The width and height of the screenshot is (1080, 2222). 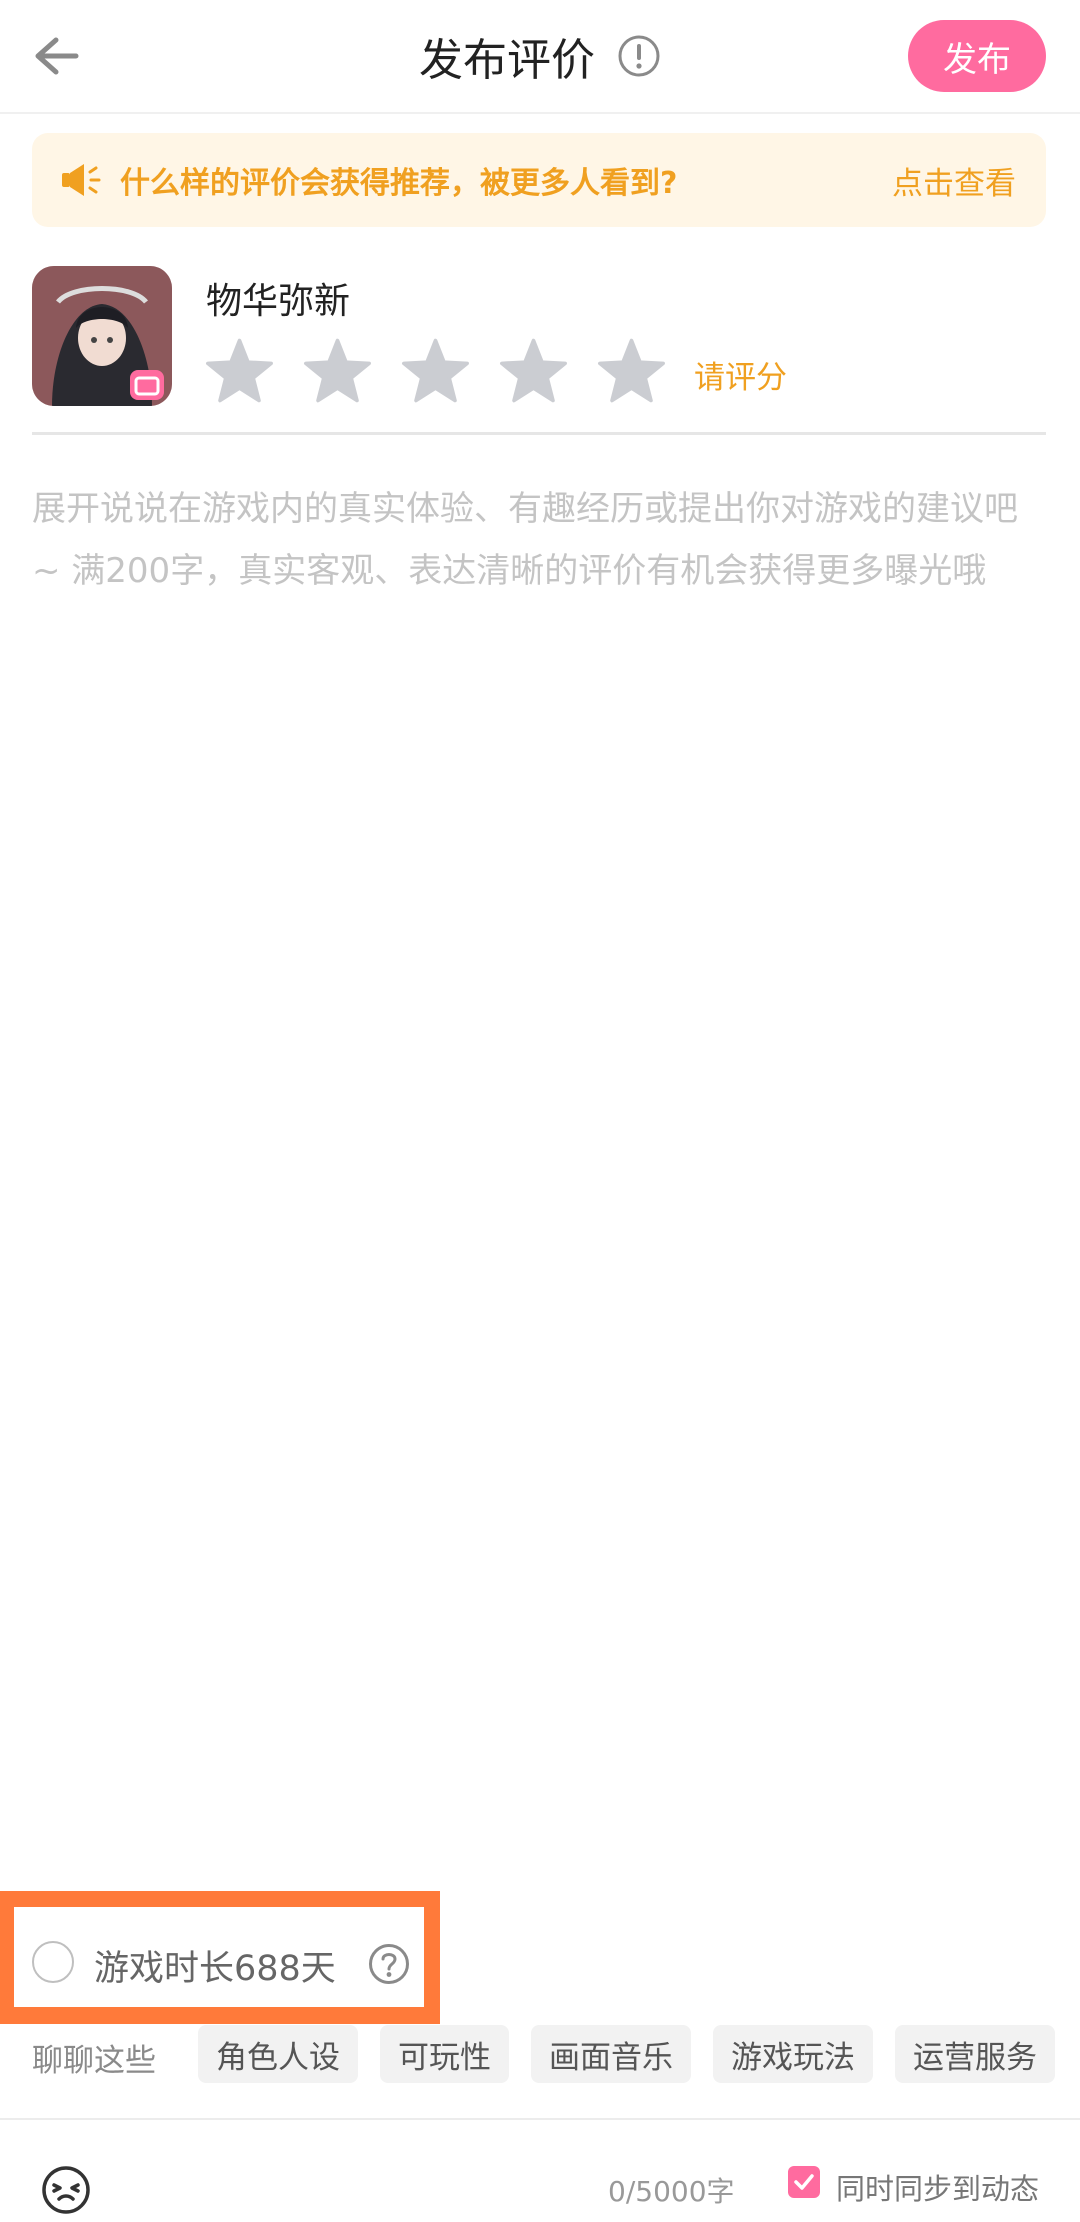 I want to click on check-icon, so click(x=804, y=2182).